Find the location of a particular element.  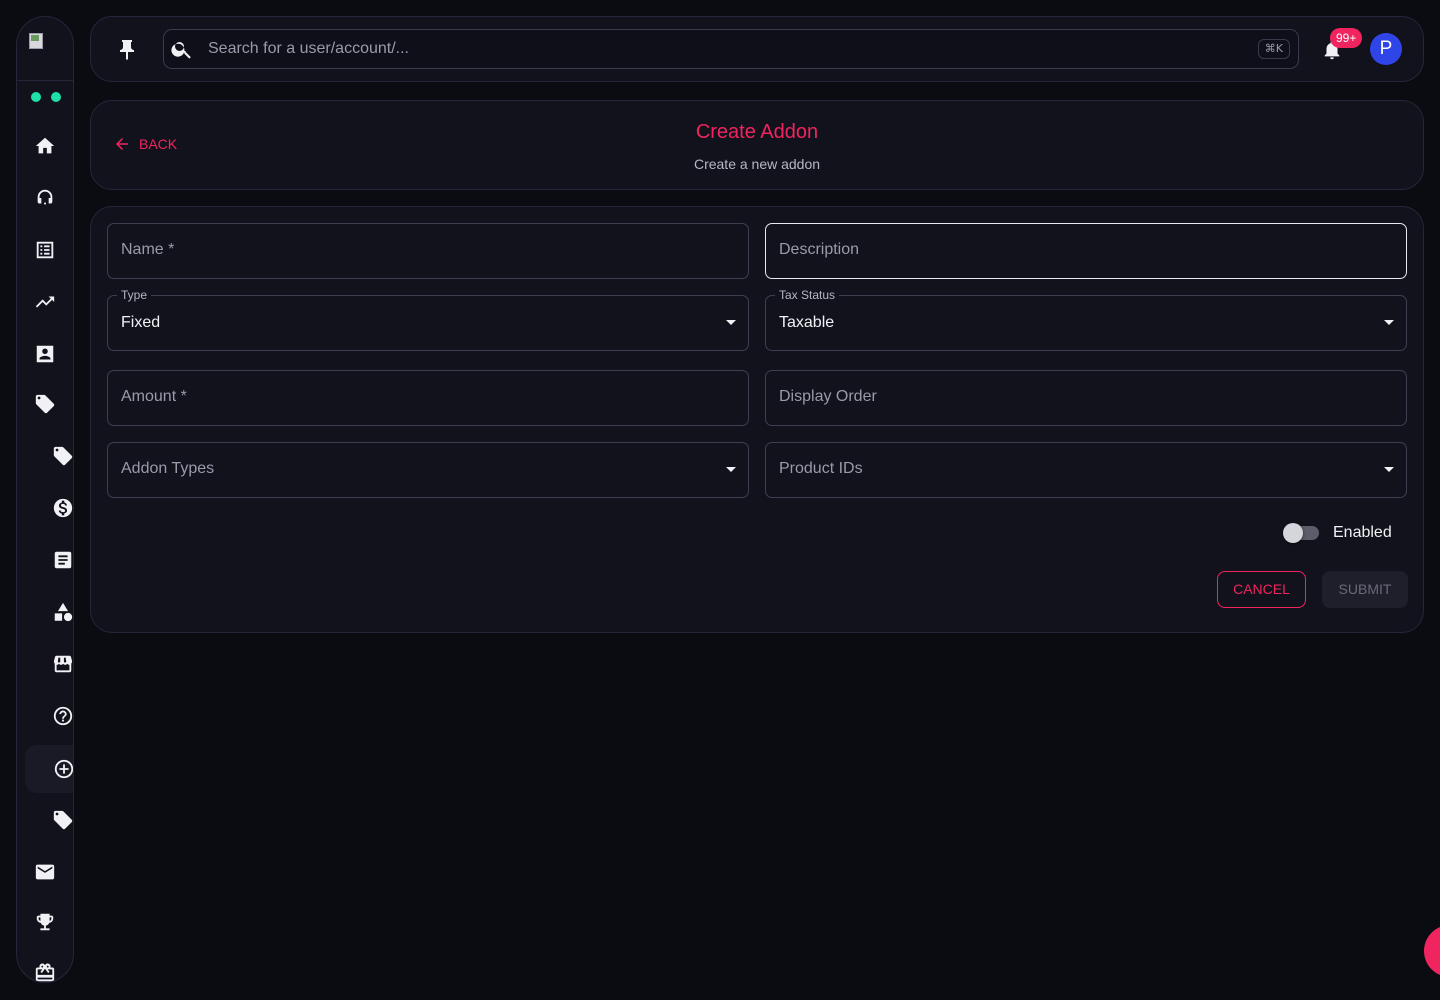

tax-status-value: Taxable is located at coordinates (807, 322).